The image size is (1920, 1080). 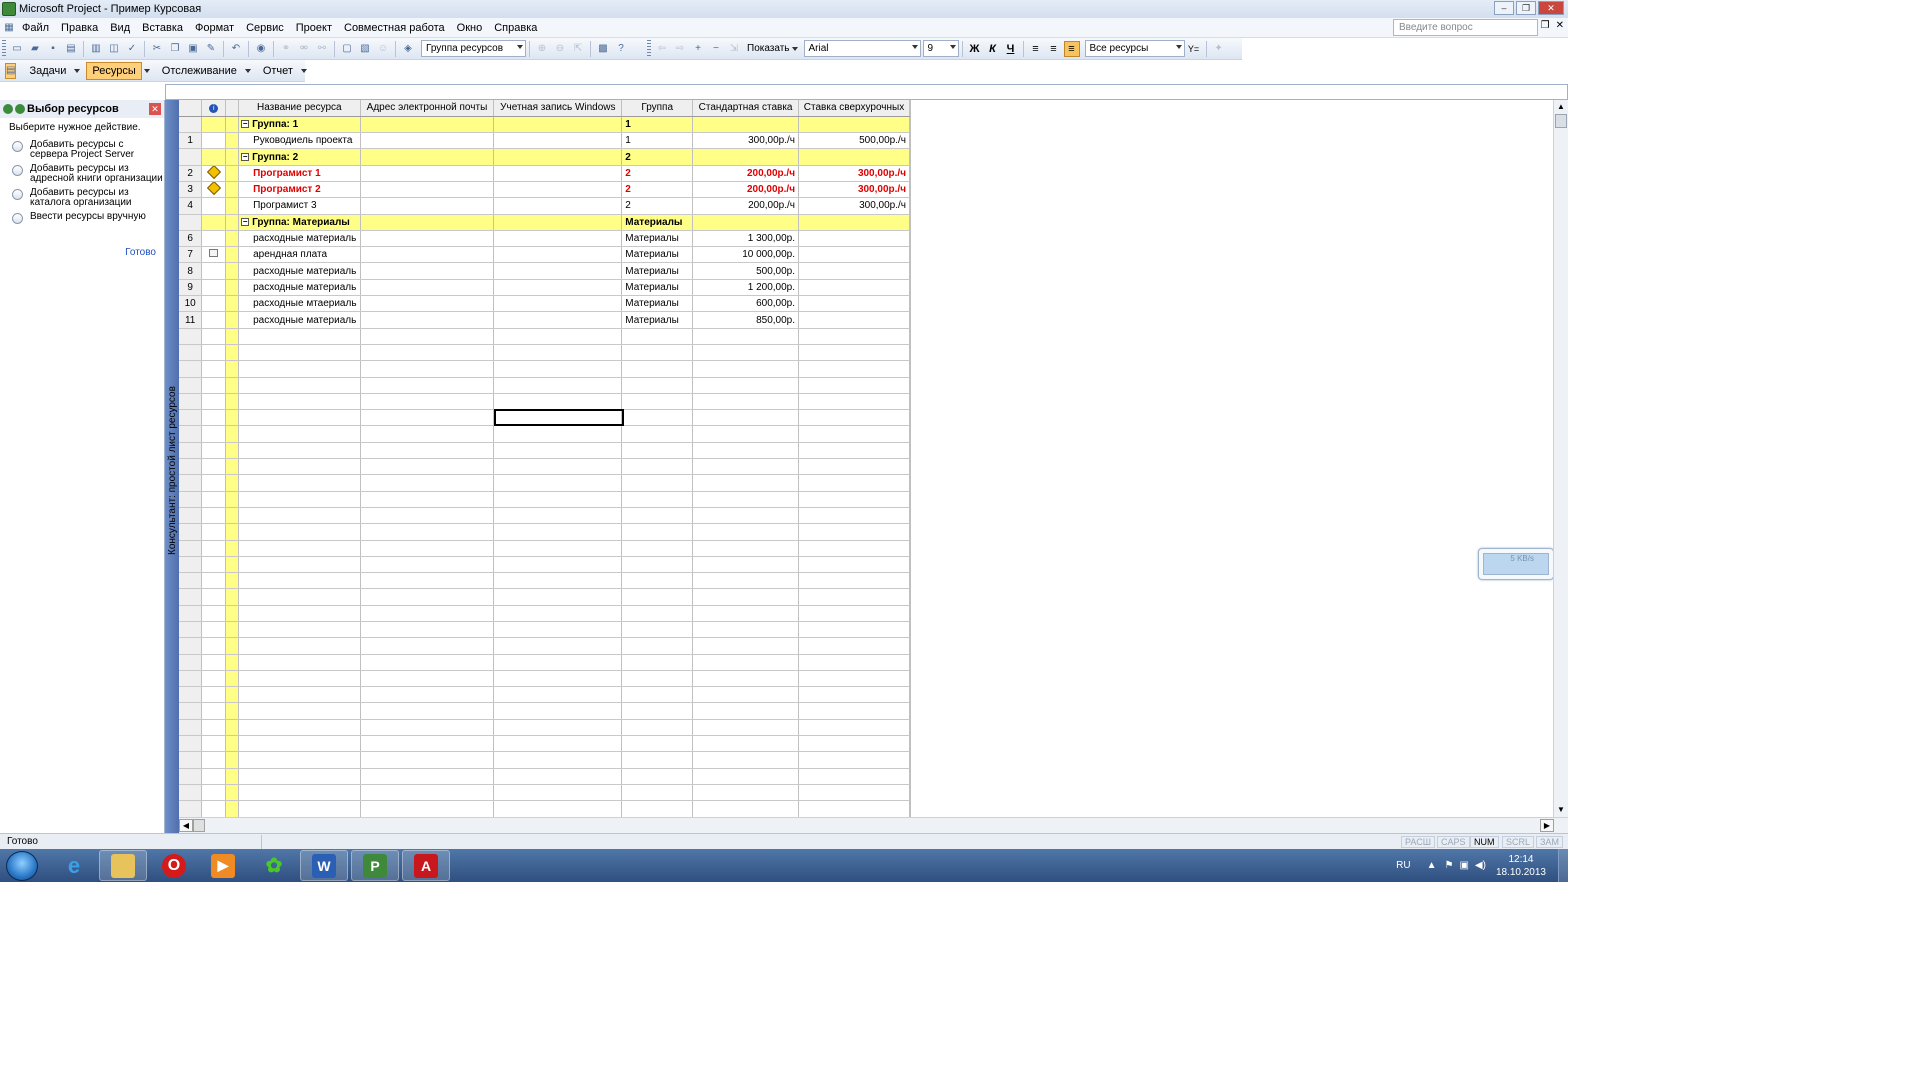 I want to click on group-cell: 1, so click(x=657, y=141).